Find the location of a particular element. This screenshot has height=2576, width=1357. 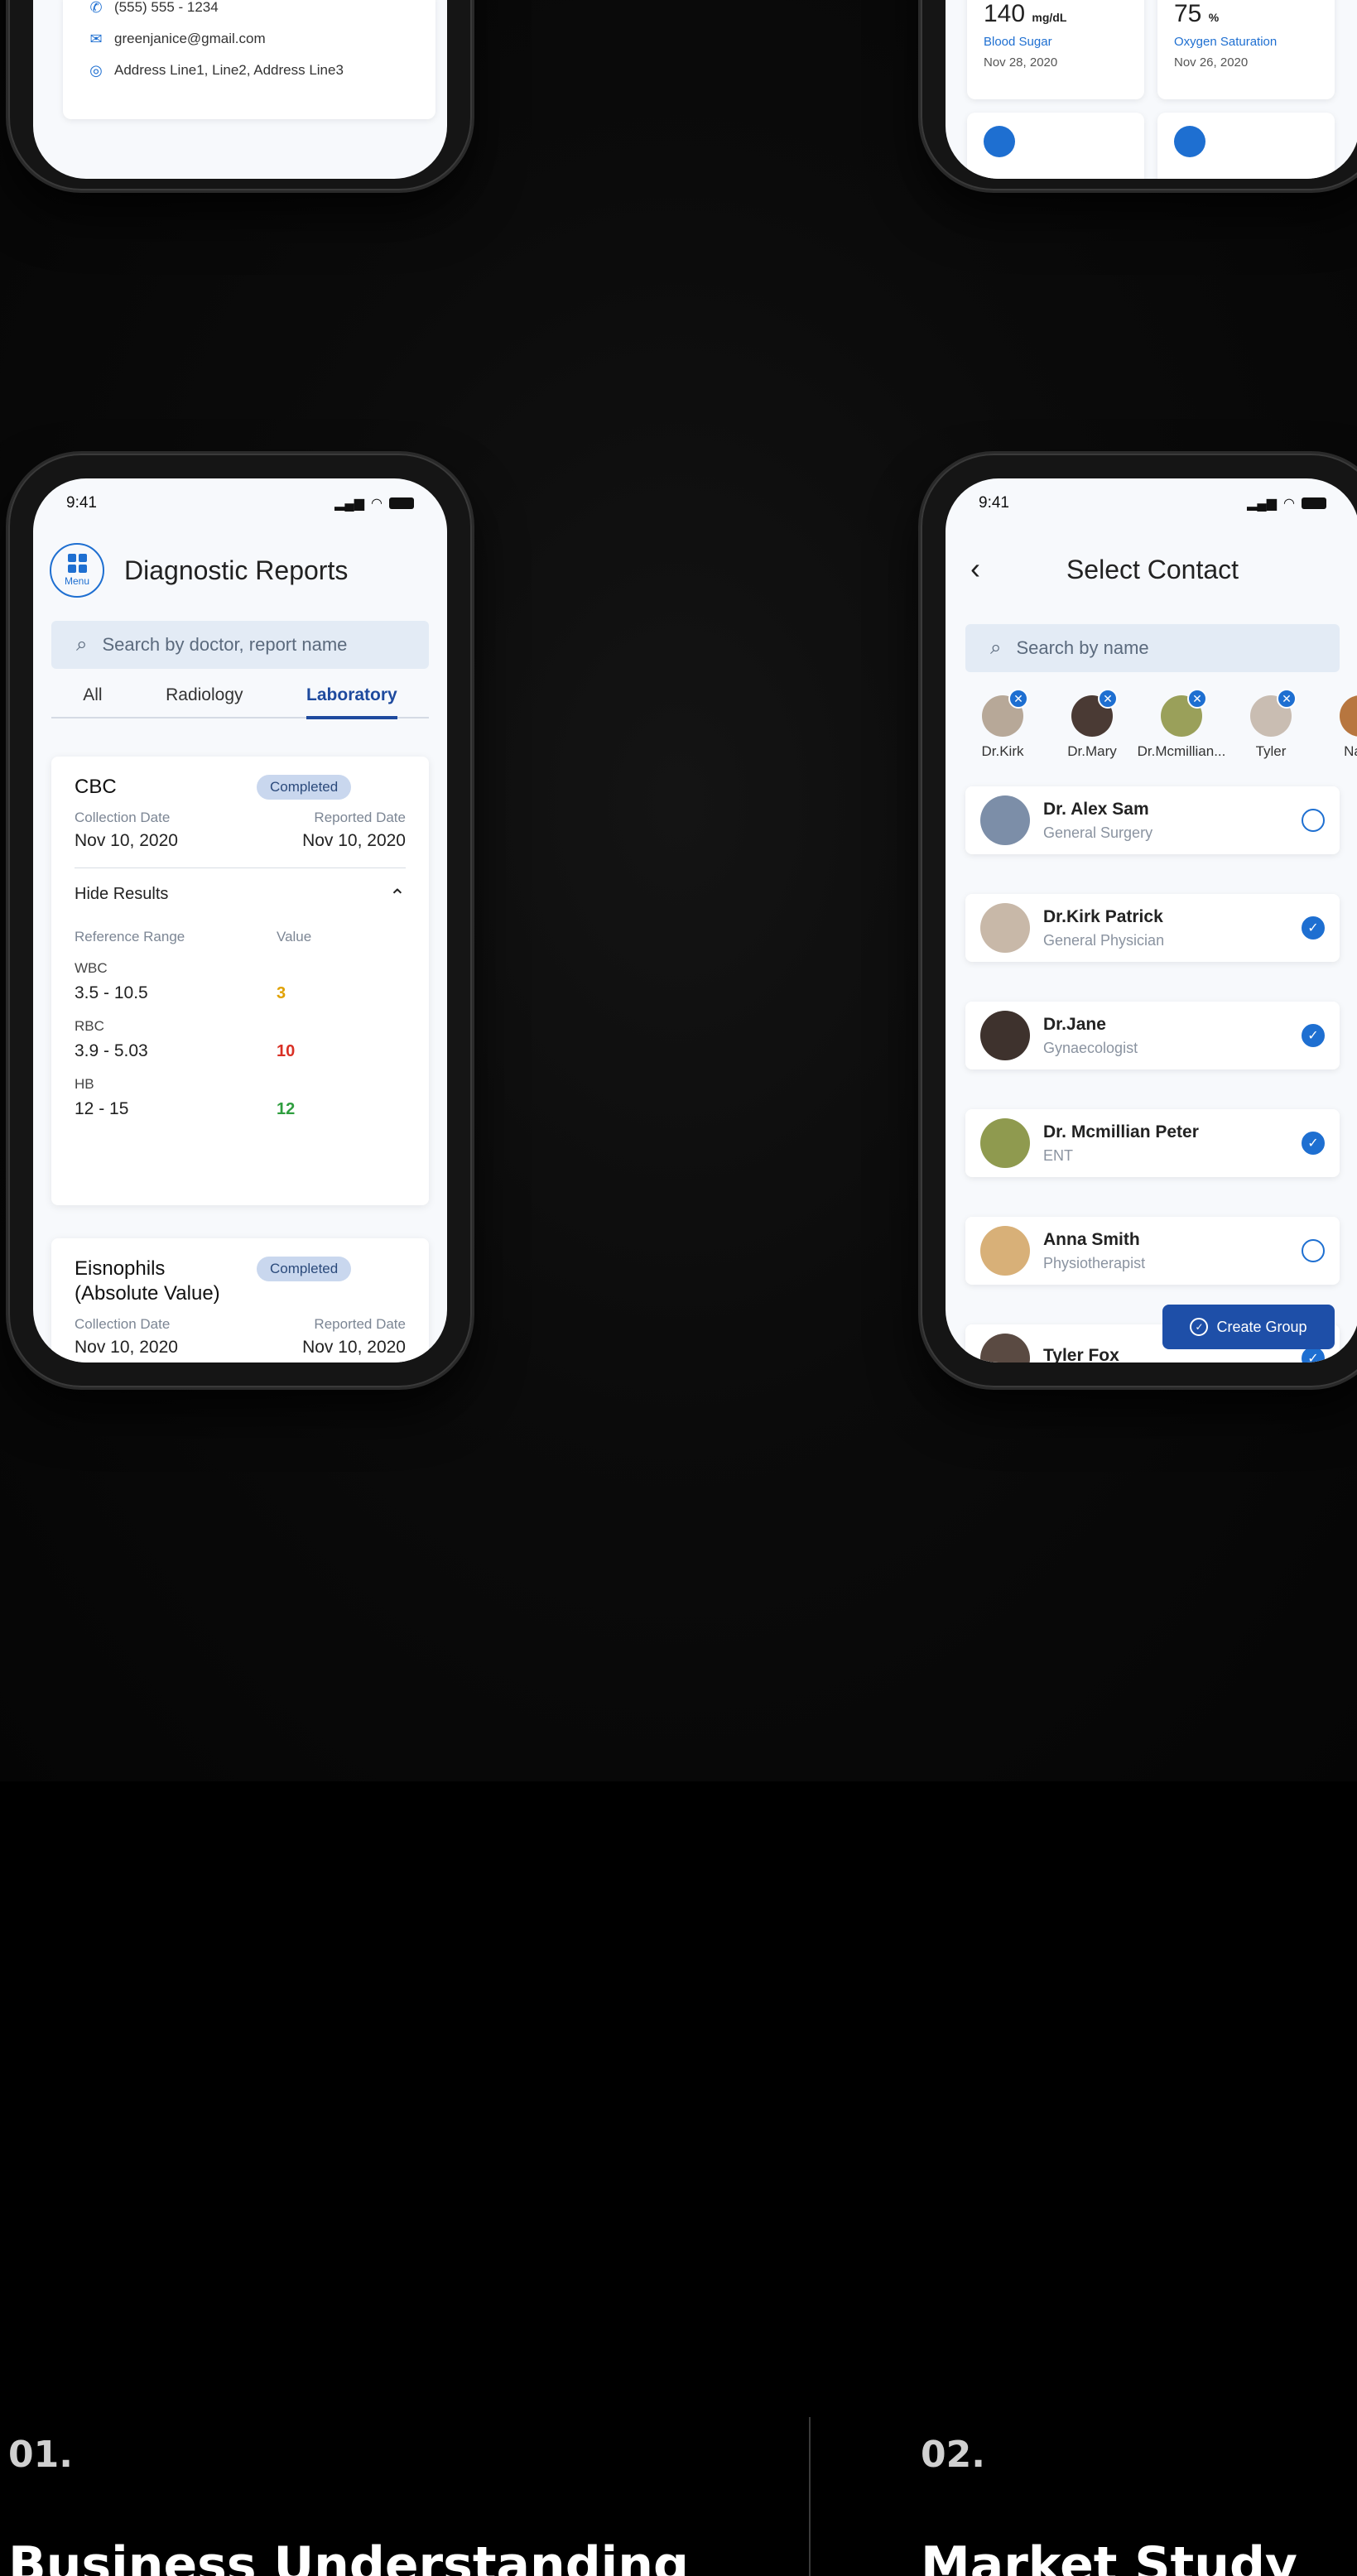

contact-role: General Surgery is located at coordinates (1098, 832).